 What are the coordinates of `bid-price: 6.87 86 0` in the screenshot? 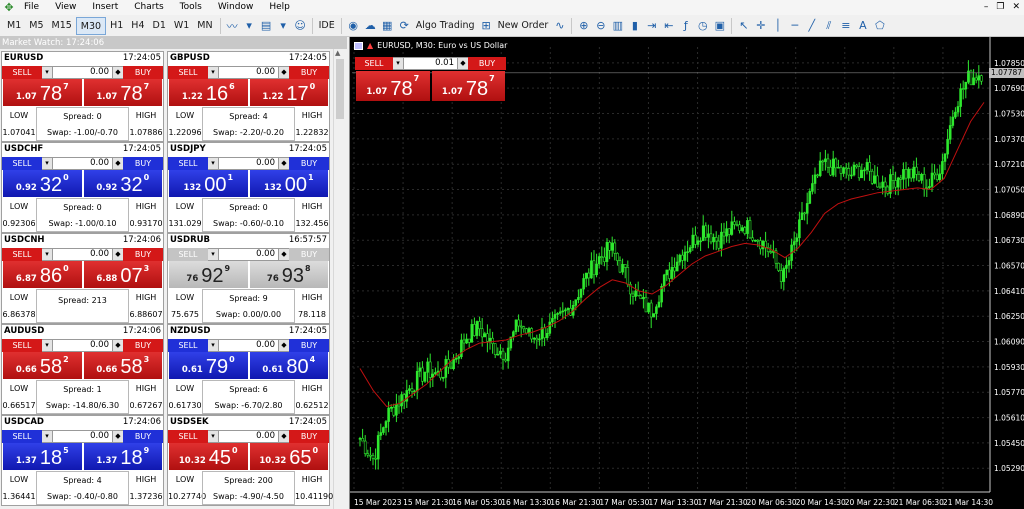 It's located at (42, 274).